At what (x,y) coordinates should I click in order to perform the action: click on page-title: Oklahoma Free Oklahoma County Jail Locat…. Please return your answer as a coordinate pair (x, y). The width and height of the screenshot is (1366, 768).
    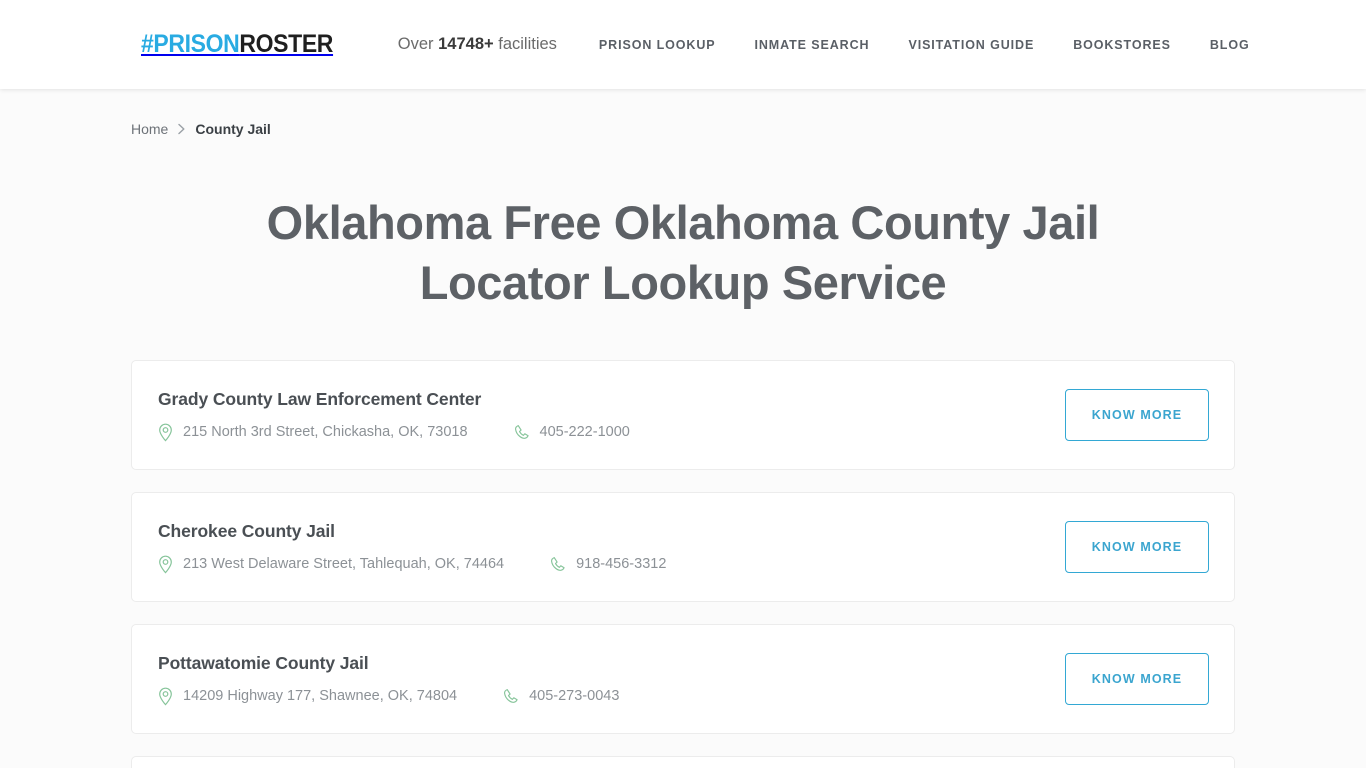
    Looking at the image, I should click on (683, 253).